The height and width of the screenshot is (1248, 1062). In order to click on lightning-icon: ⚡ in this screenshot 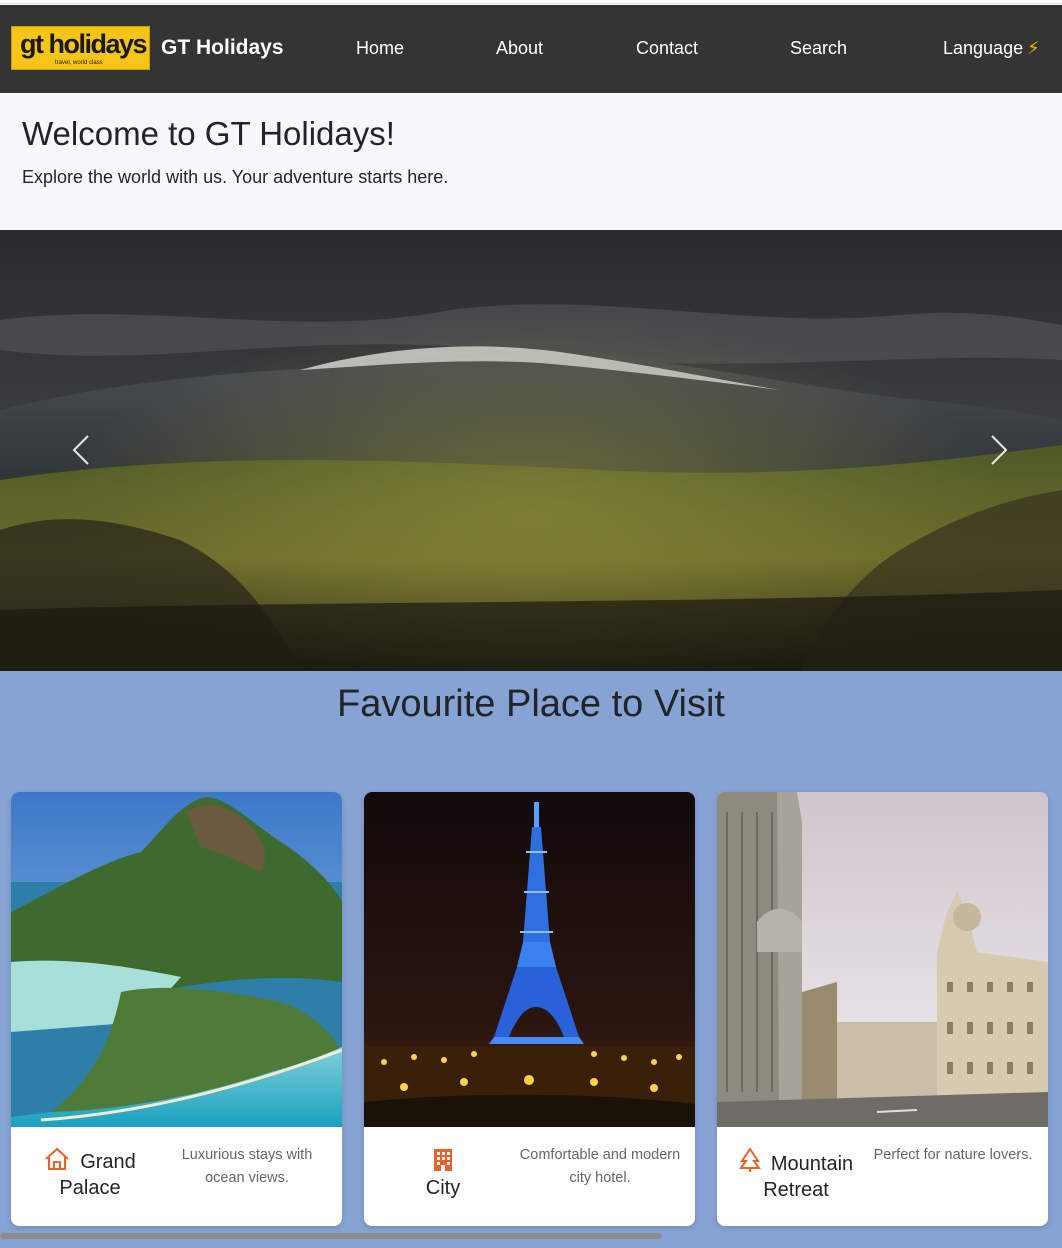, I will do `click(1033, 48)`.